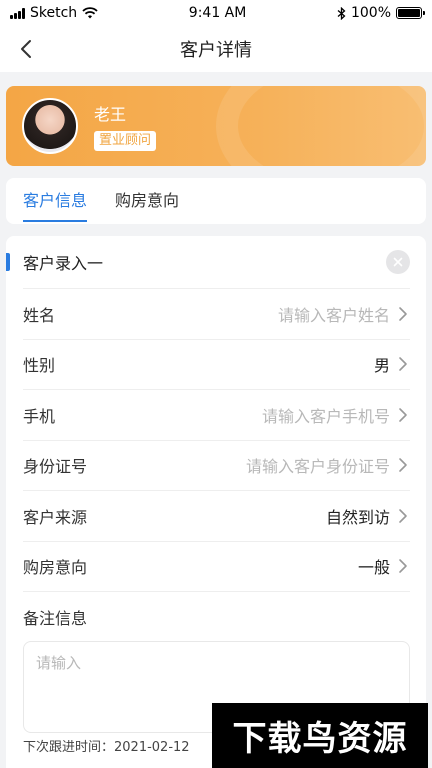 This screenshot has width=432, height=768. What do you see at coordinates (55, 618) in the screenshot?
I see `remarks-label: 备注信息` at bounding box center [55, 618].